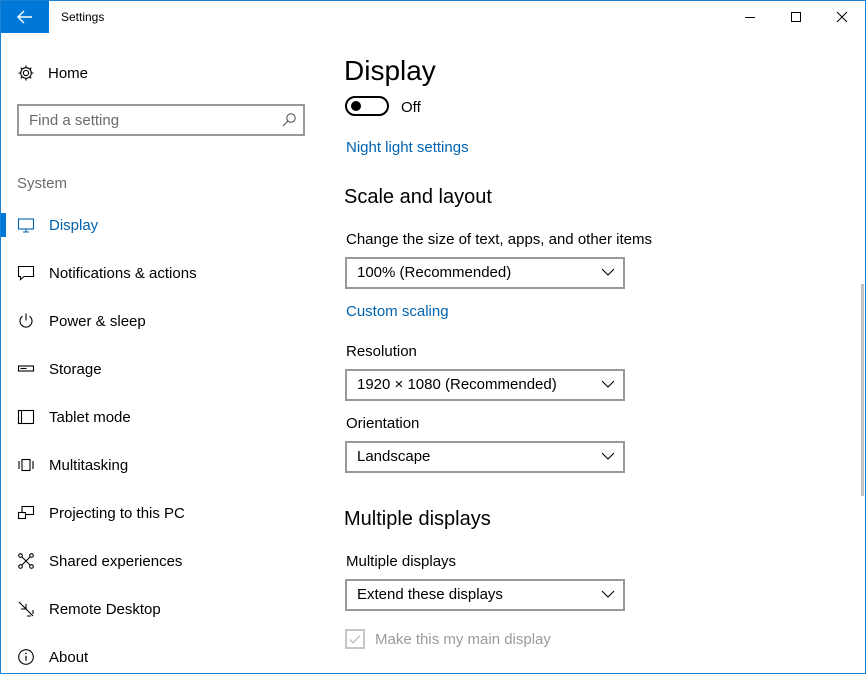 The height and width of the screenshot is (674, 866). Describe the element at coordinates (26, 657) in the screenshot. I see `info-icon` at that location.